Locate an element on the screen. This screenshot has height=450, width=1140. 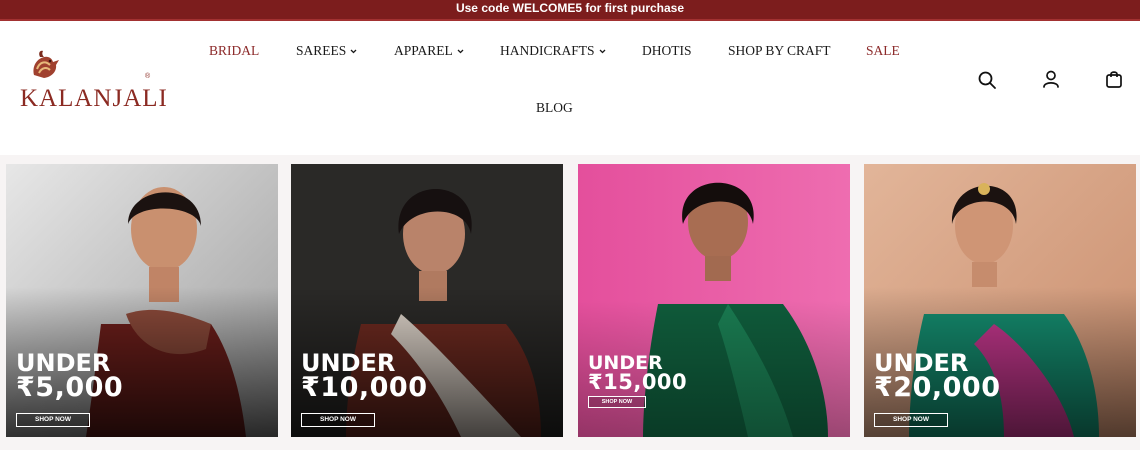
banner-under-20000: UNDER ₹20,000 SHOP NOW is located at coordinates (1000, 300).